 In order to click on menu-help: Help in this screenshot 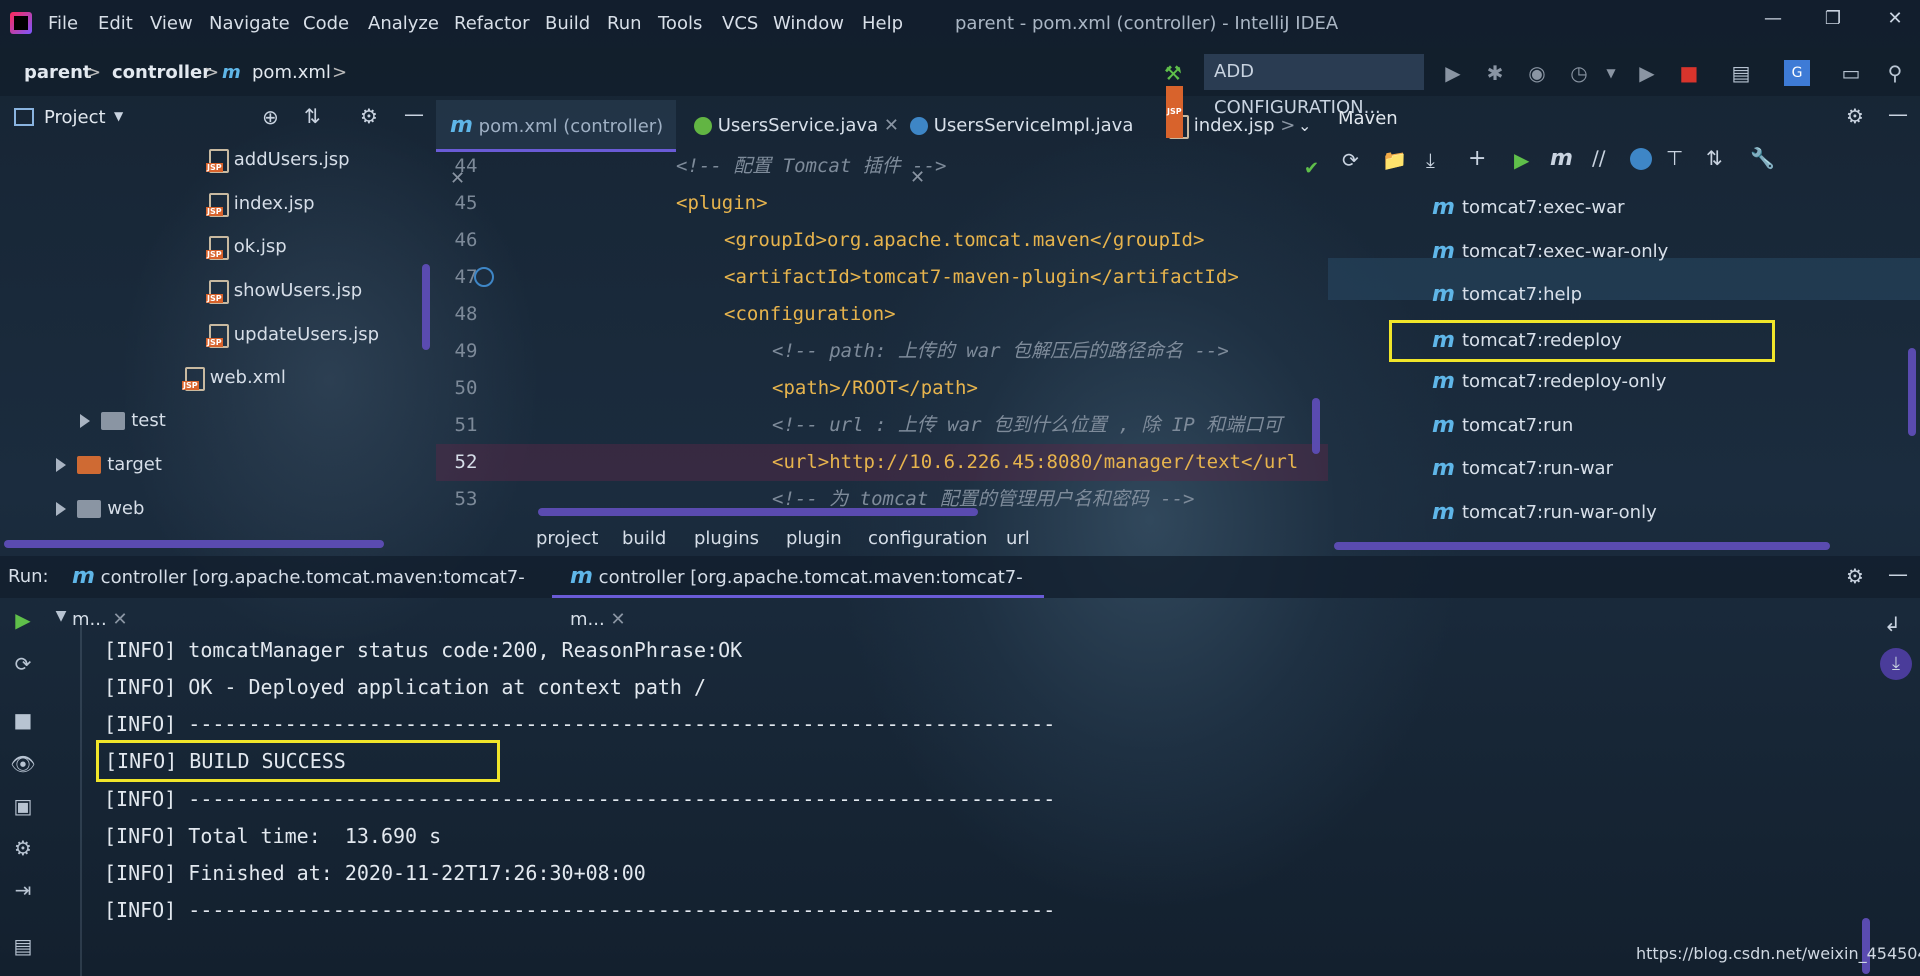, I will do `click(882, 24)`.